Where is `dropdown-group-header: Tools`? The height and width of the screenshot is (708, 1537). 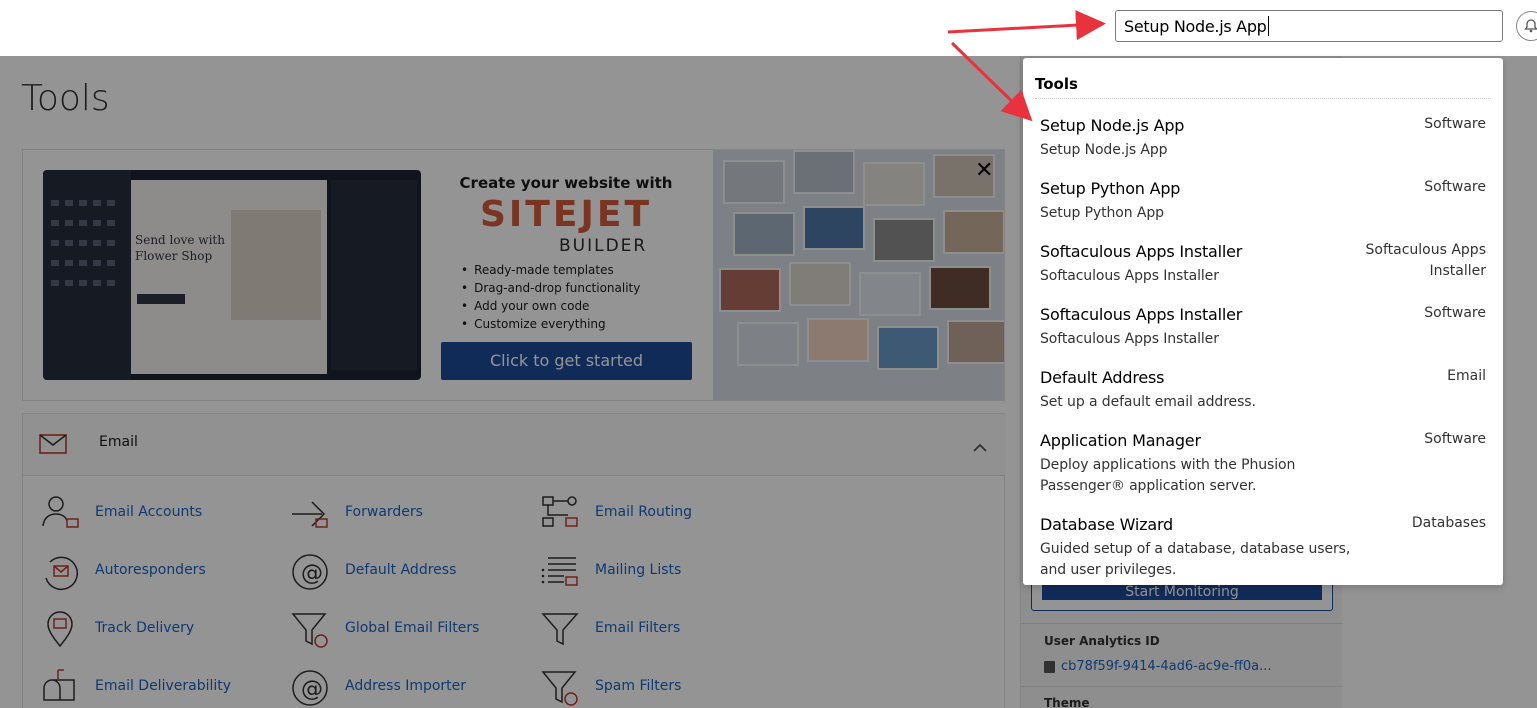 dropdown-group-header: Tools is located at coordinates (1056, 84).